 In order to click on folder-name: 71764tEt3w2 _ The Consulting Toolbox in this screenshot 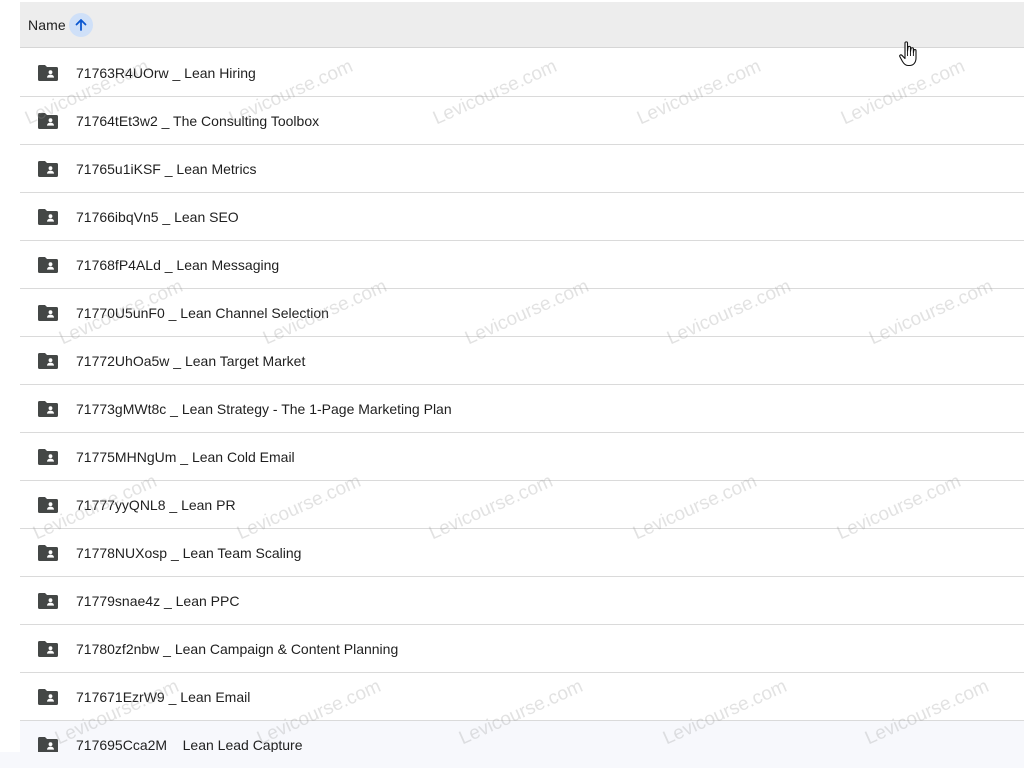, I will do `click(197, 121)`.